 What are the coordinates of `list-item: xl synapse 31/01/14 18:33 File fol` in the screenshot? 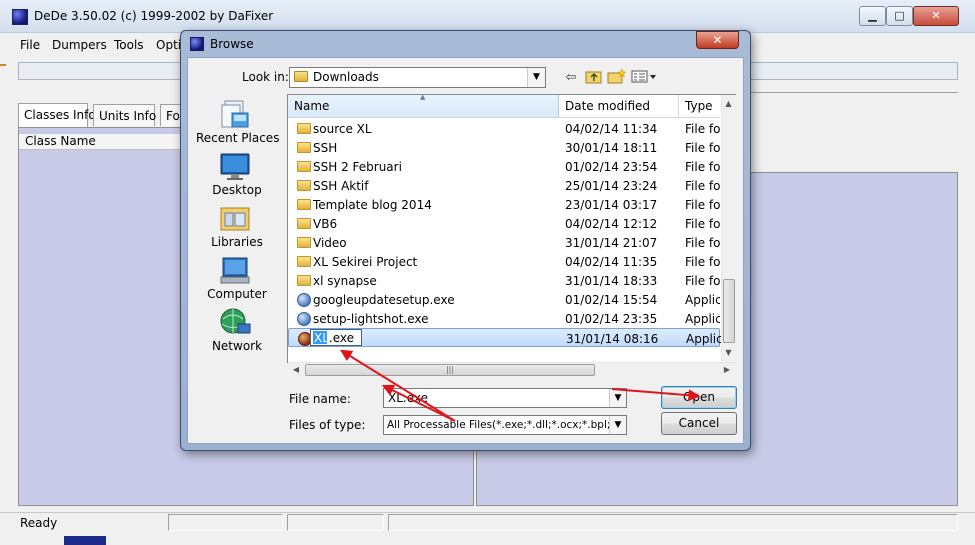 It's located at (504, 280).